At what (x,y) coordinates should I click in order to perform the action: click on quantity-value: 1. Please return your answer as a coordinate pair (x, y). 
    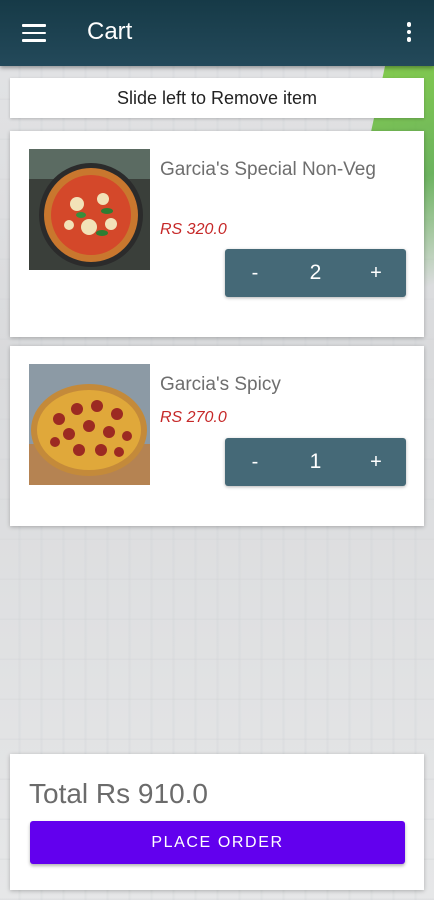
    Looking at the image, I should click on (315, 461).